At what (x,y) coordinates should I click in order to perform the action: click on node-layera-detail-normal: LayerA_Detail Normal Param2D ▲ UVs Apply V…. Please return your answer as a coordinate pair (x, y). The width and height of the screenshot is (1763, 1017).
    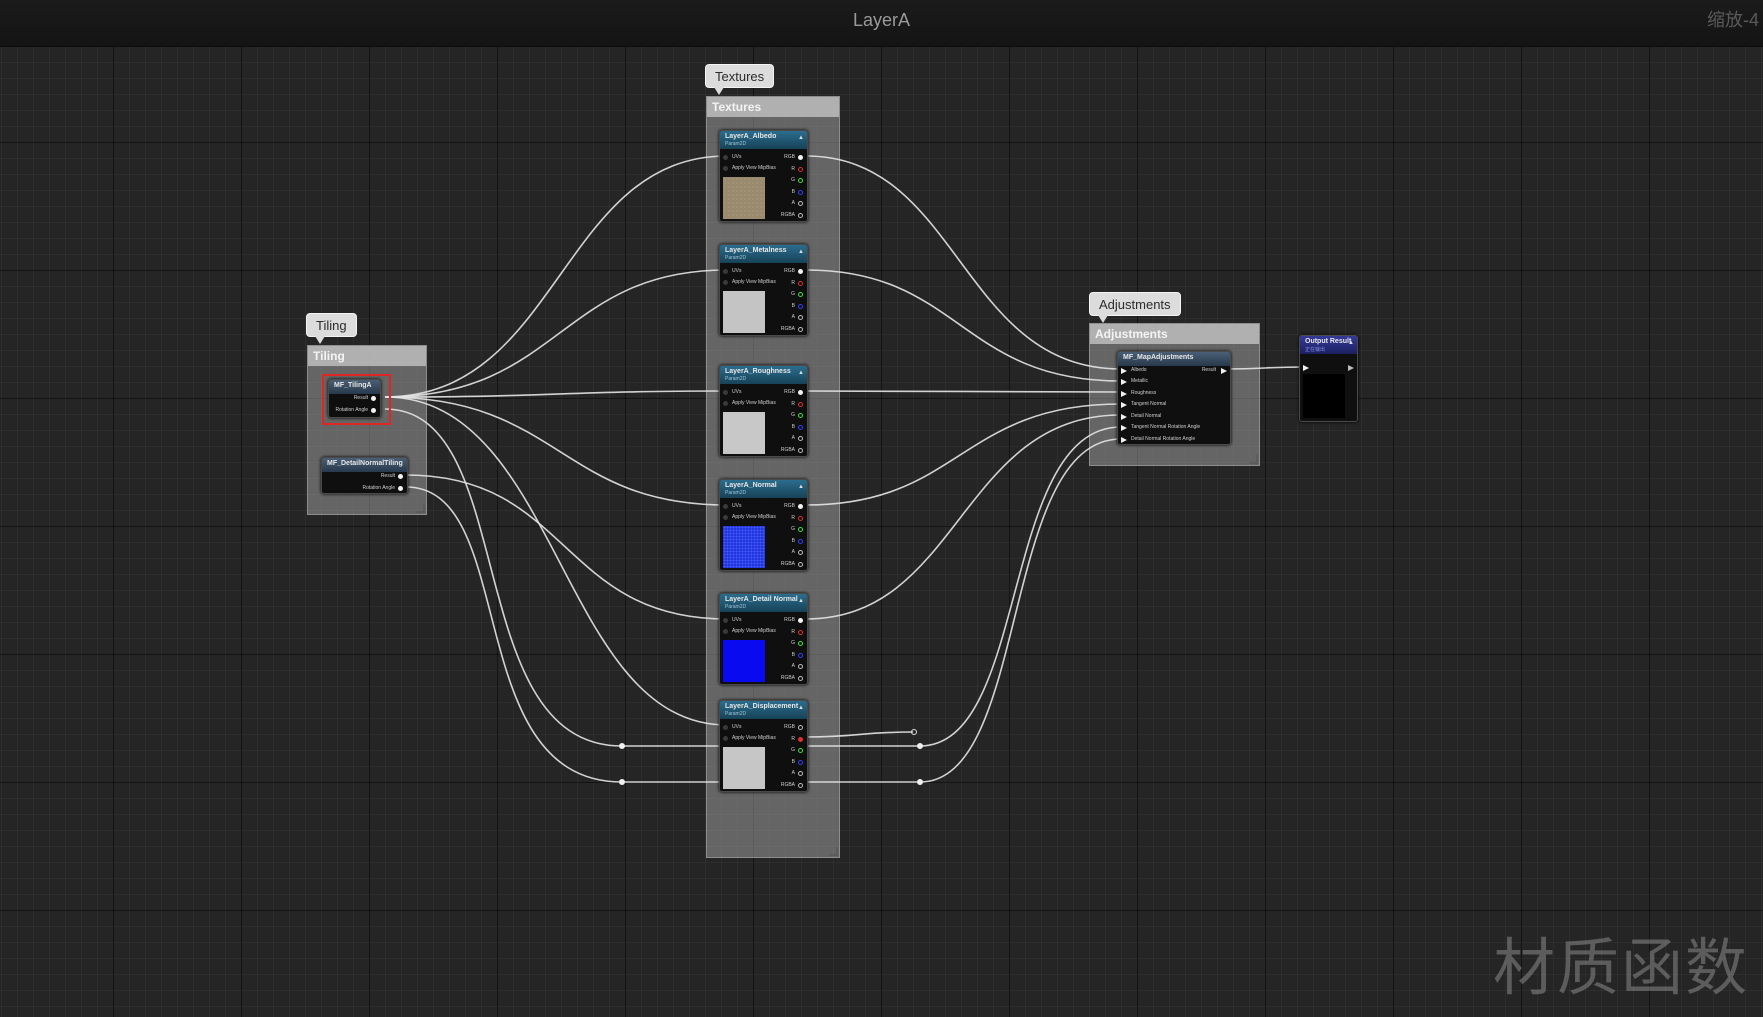
    Looking at the image, I should click on (763, 639).